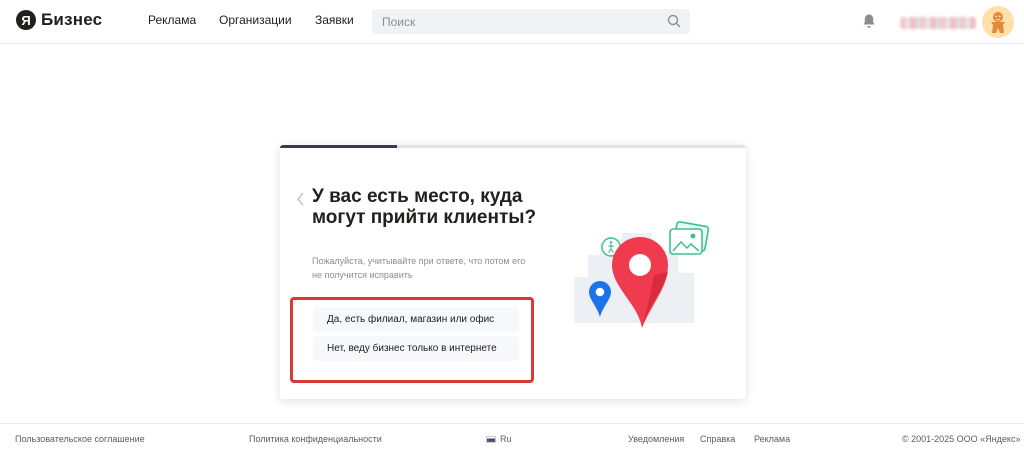 This screenshot has width=1024, height=454. What do you see at coordinates (531, 21) in the screenshot?
I see `search-input` at bounding box center [531, 21].